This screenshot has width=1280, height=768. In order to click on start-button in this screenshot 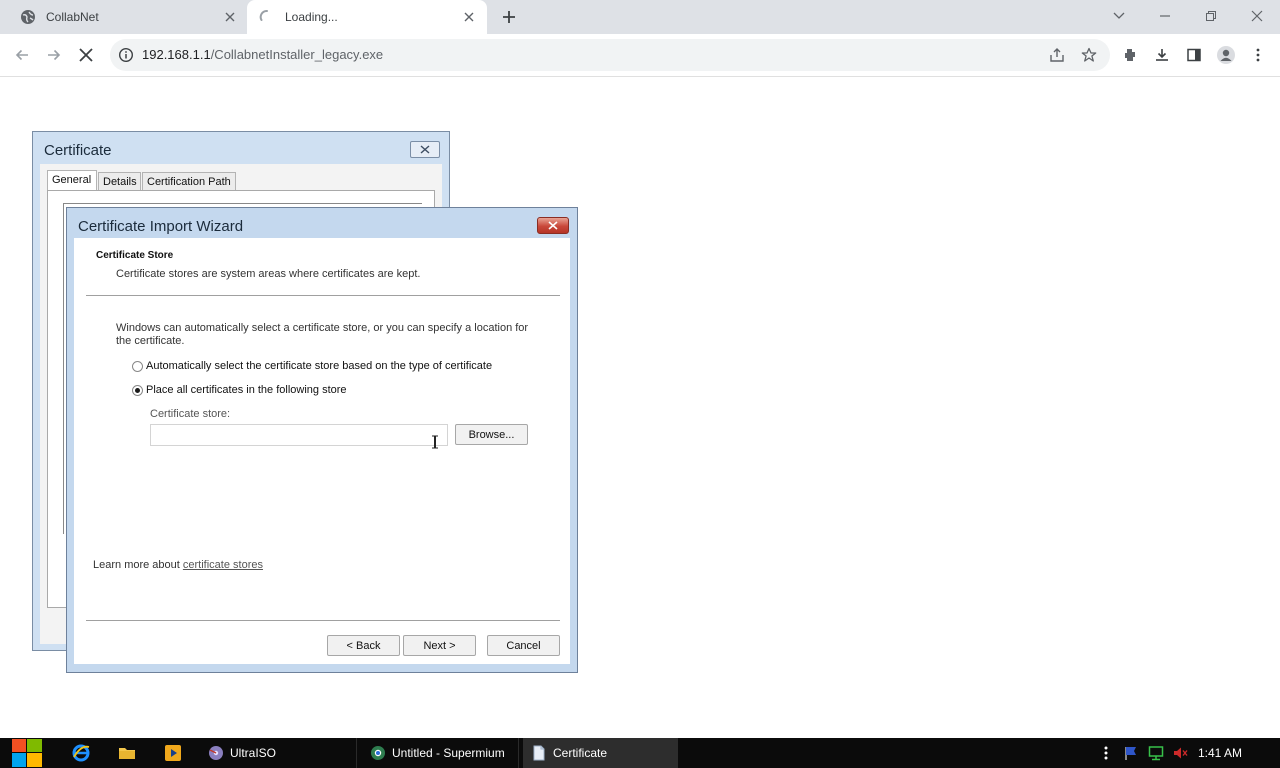, I will do `click(27, 753)`.